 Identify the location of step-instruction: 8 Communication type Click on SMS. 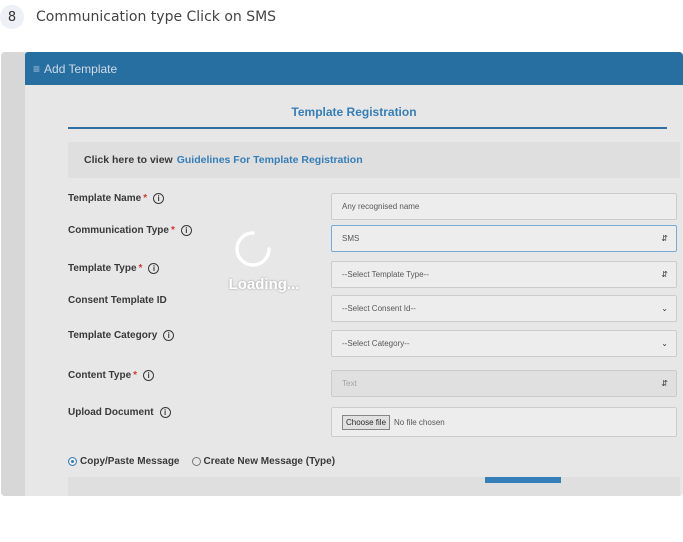
(138, 17).